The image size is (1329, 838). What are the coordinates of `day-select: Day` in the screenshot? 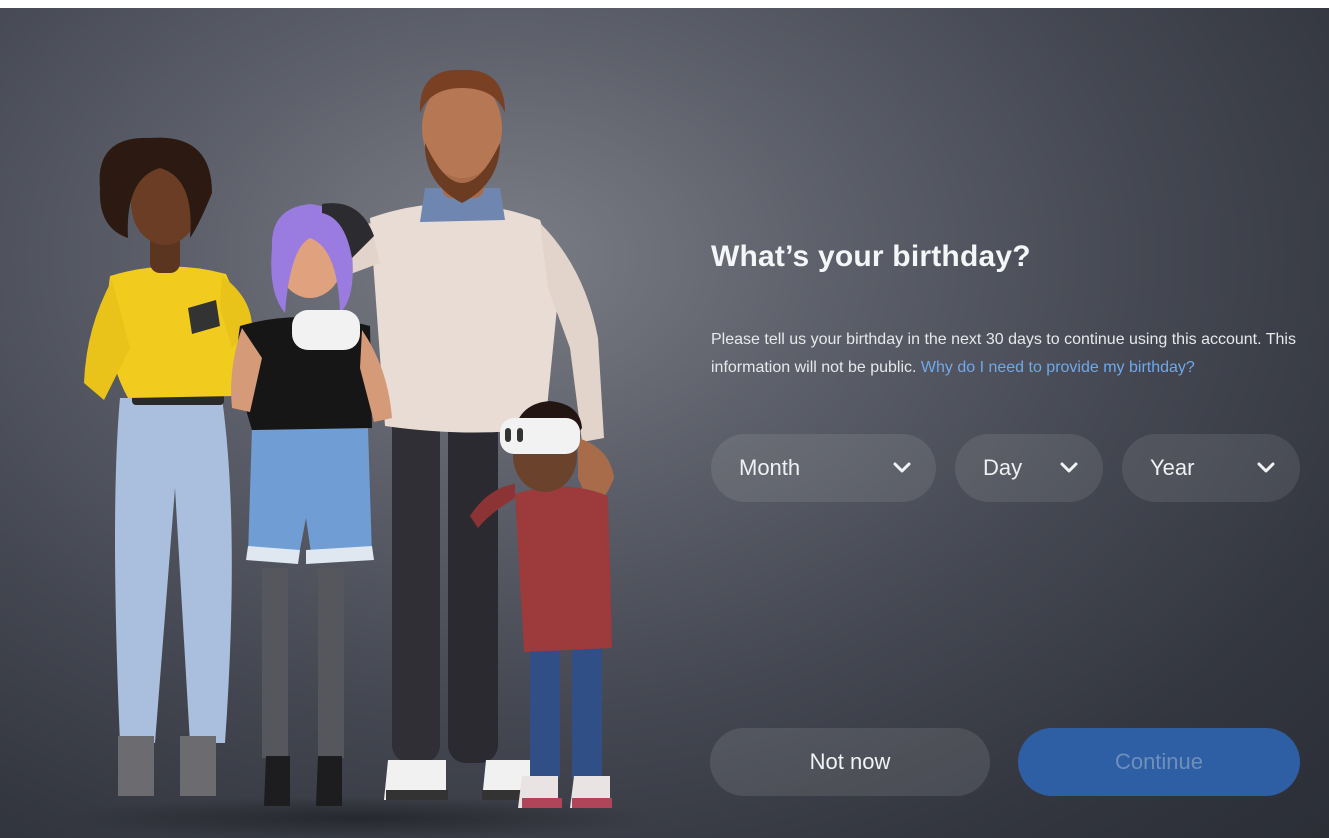 It's located at (1029, 468).